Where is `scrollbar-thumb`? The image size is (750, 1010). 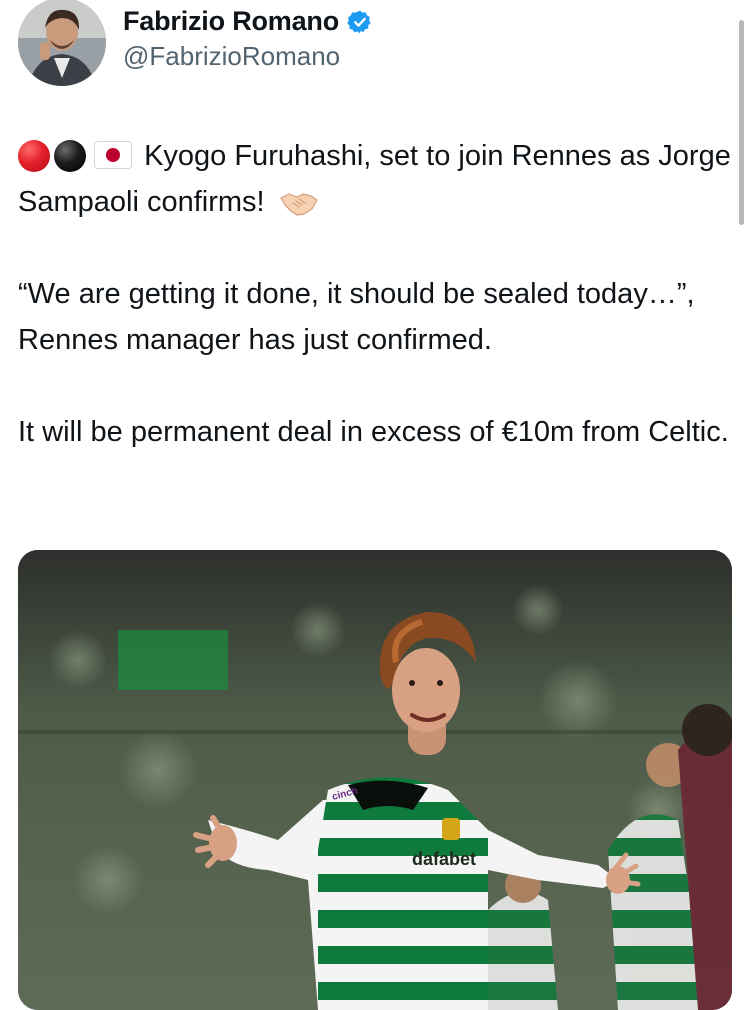 scrollbar-thumb is located at coordinates (741, 122).